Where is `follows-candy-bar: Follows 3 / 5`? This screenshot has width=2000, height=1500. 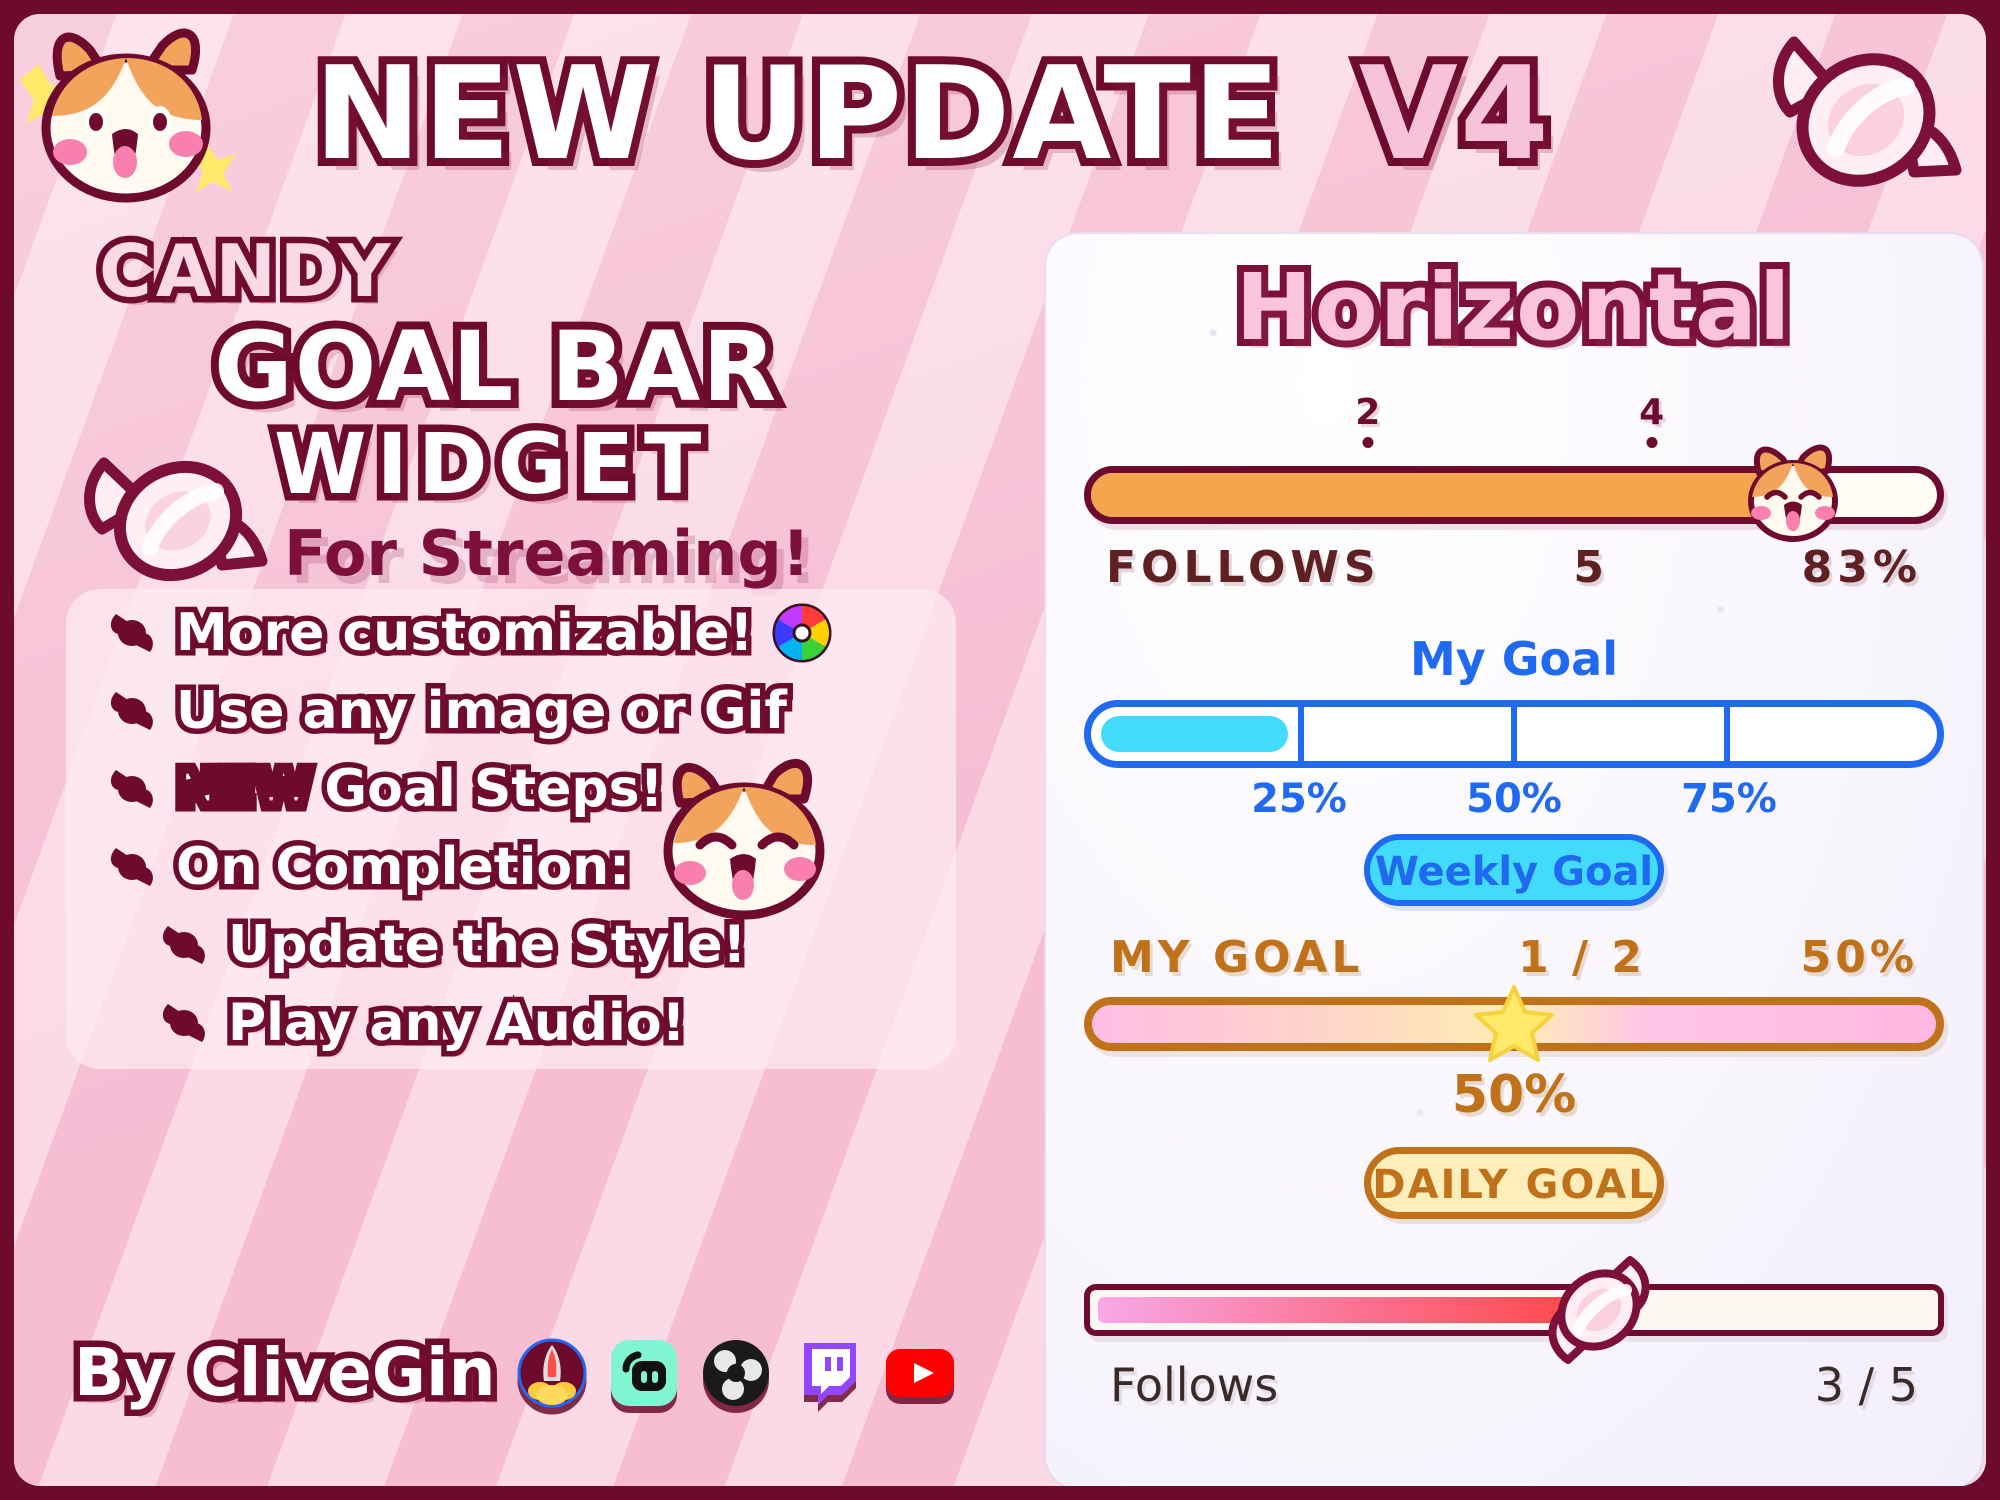 follows-candy-bar: Follows 3 / 5 is located at coordinates (1514, 1334).